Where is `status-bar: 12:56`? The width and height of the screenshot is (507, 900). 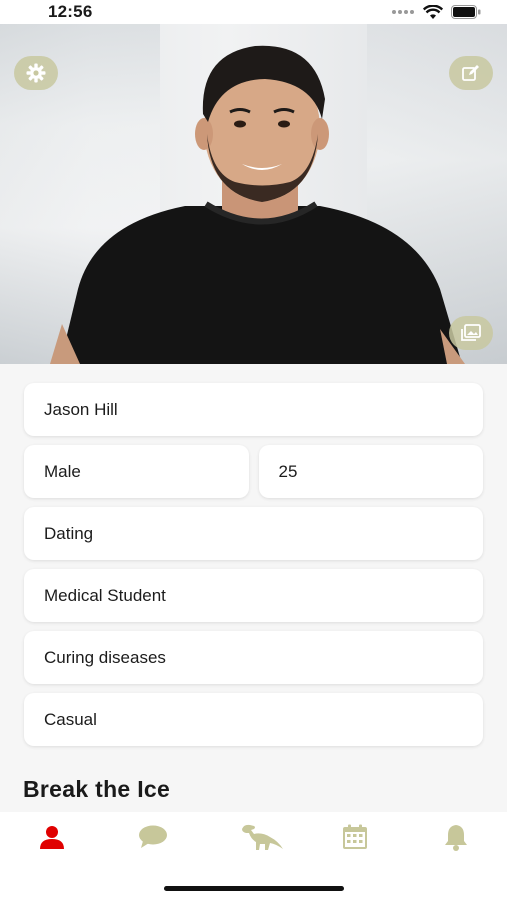 status-bar: 12:56 is located at coordinates (253, 12).